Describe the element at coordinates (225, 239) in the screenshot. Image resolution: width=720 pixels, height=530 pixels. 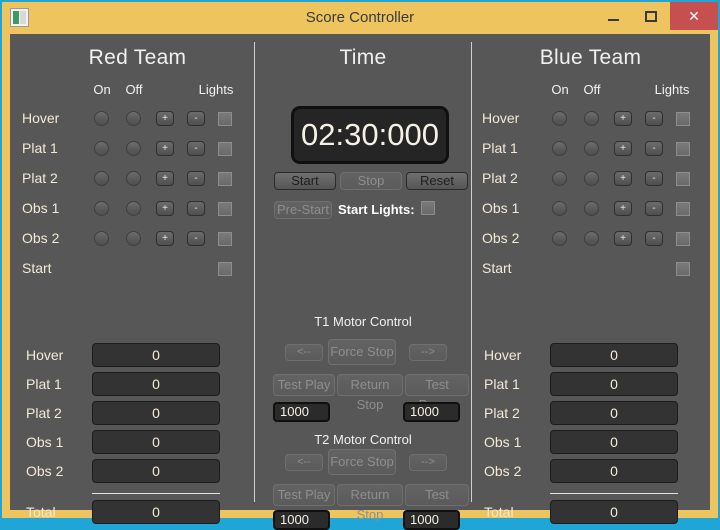
I see `red-lights-checkbox-obs2` at that location.